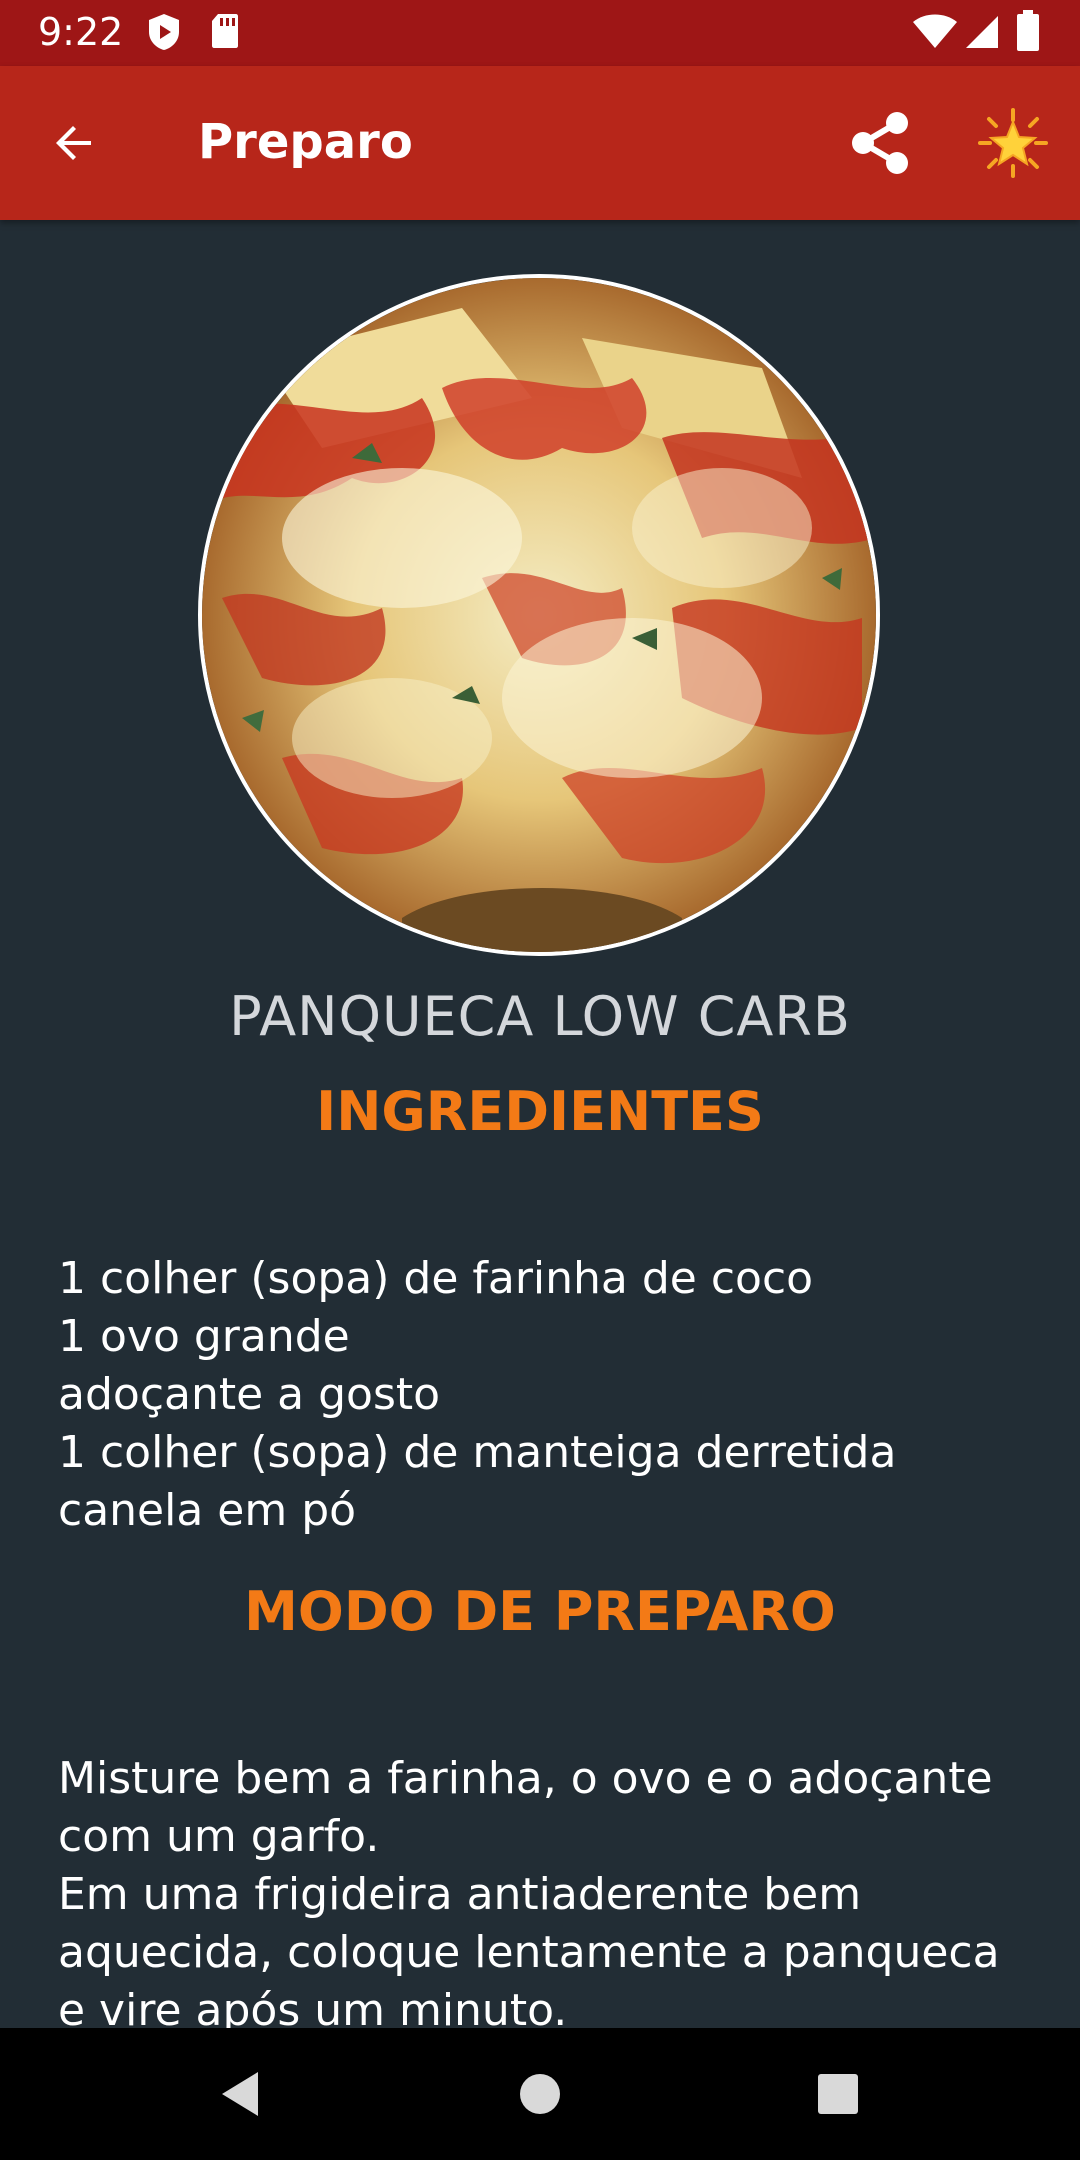  I want to click on back-triangle-icon, so click(240, 2094).